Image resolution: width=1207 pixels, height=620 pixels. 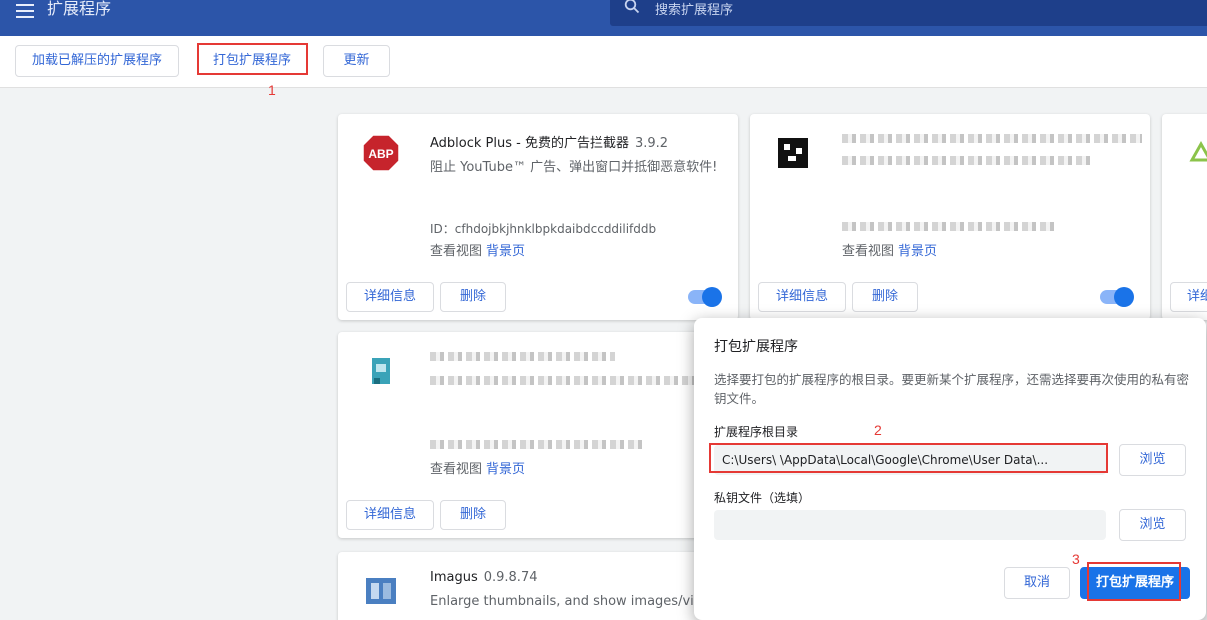 I want to click on details-button: 详细, so click(x=1188, y=297).